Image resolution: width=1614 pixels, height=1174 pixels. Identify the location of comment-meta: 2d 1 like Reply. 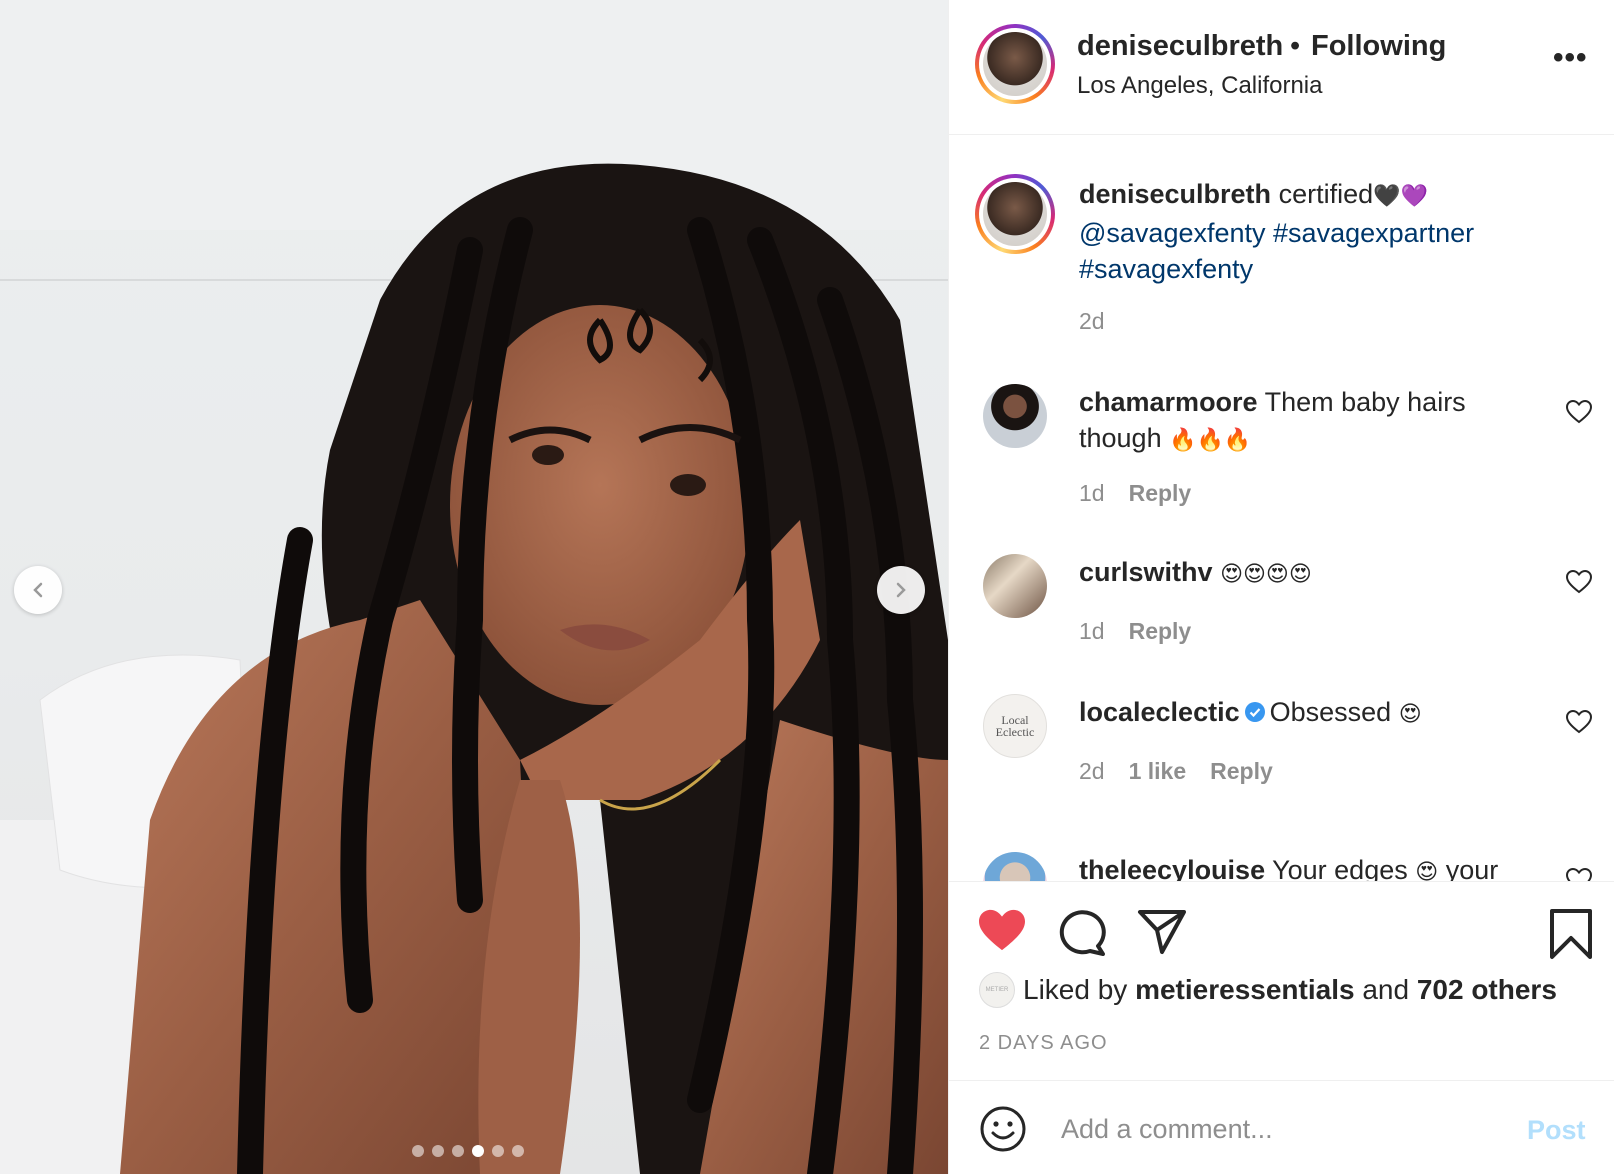
(1176, 771).